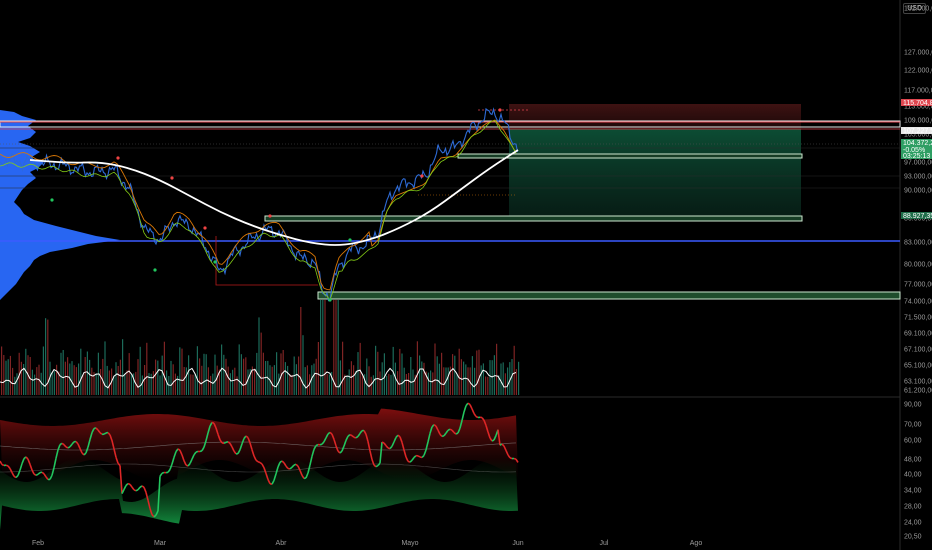 Image resolution: width=932 pixels, height=550 pixels. What do you see at coordinates (913, 441) in the screenshot?
I see `osc-tick-label: 60,00` at bounding box center [913, 441].